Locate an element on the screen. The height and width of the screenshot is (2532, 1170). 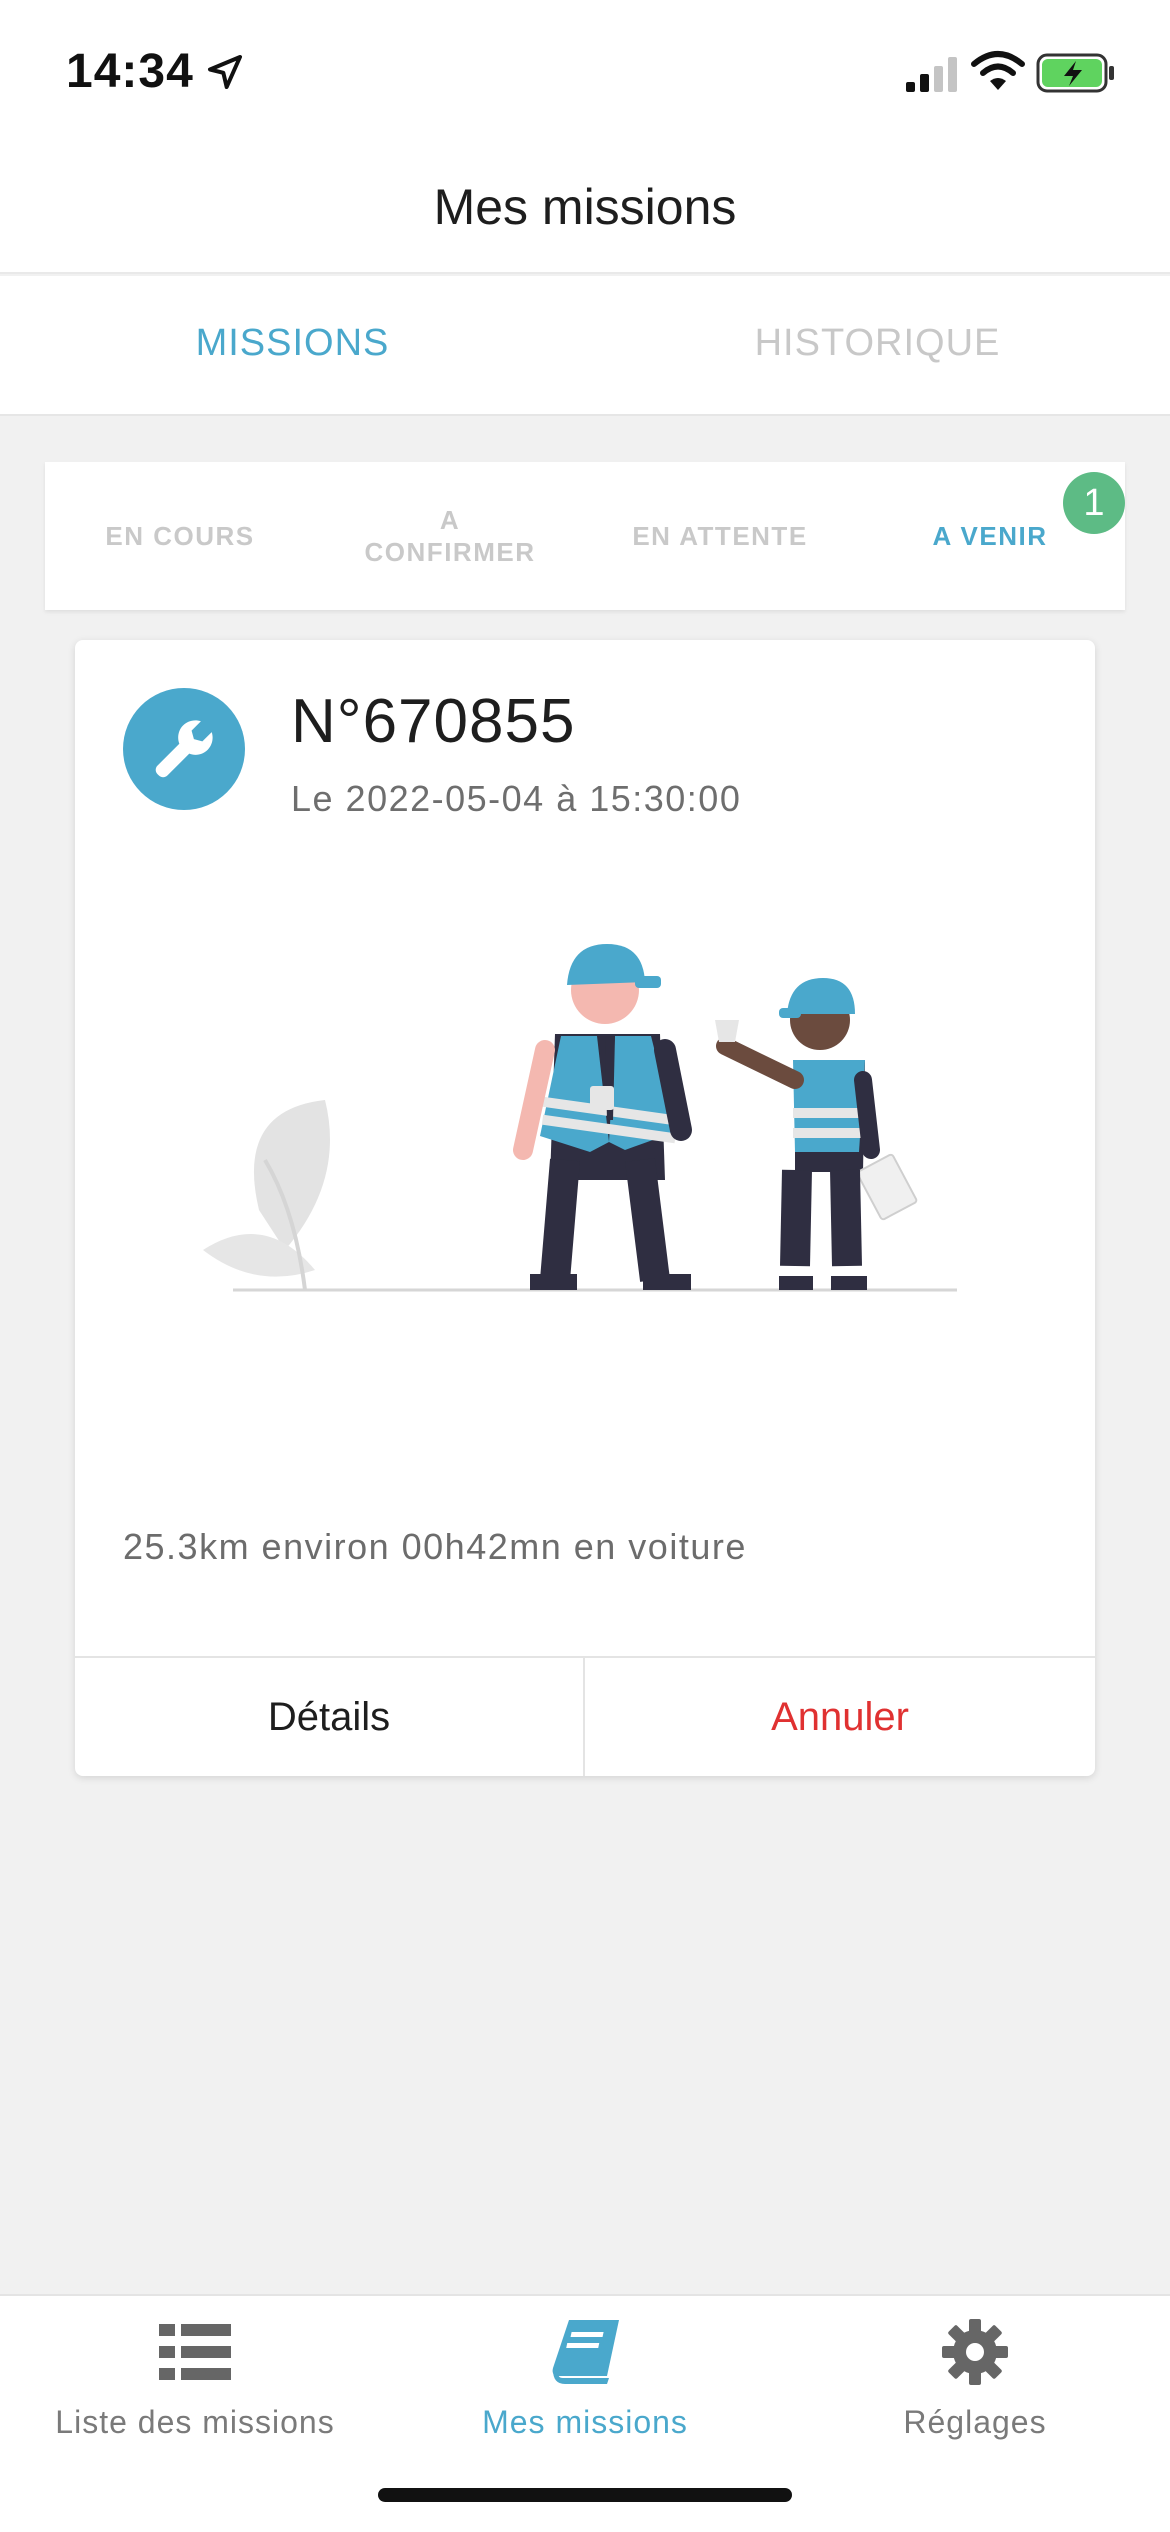
wrench-icon is located at coordinates (184, 749).